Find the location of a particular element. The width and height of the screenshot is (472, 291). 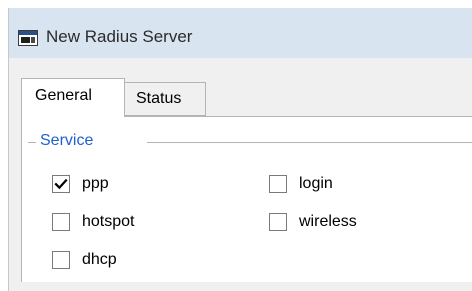

group-divider-right is located at coordinates (309, 142).